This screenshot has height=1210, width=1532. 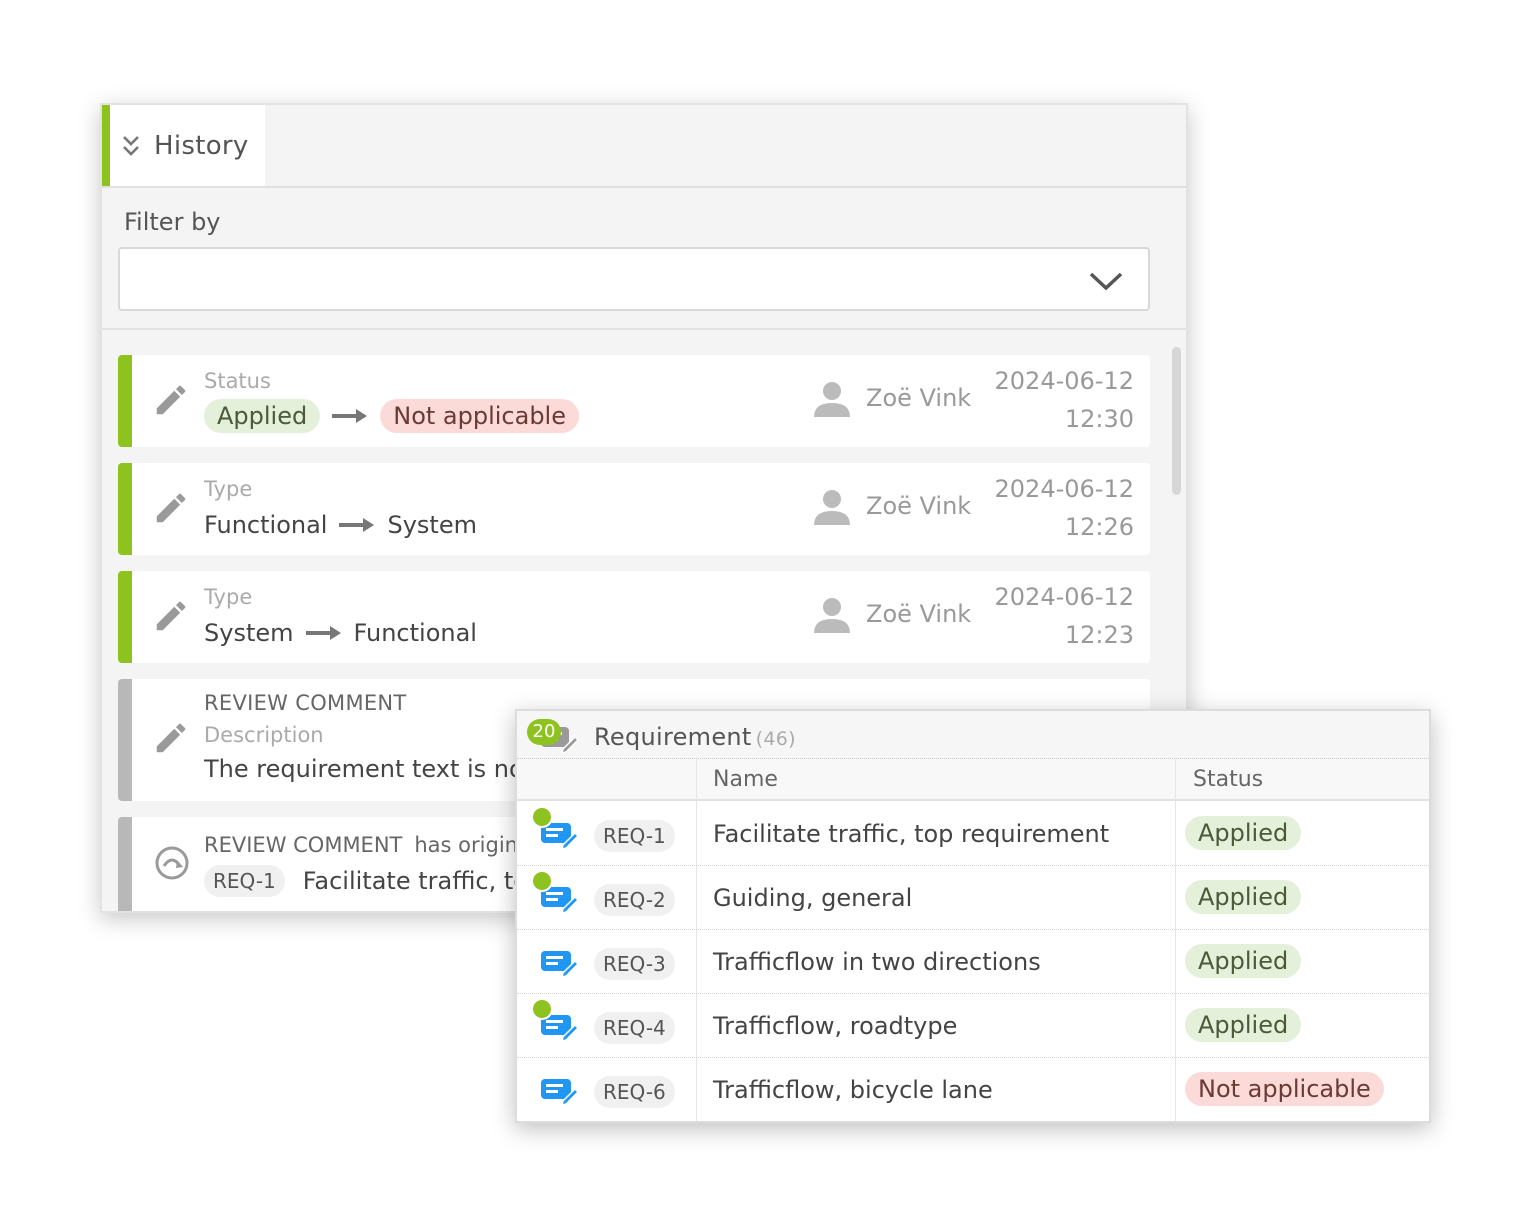 I want to click on requirement-id-chip: REQ-3, so click(x=634, y=964).